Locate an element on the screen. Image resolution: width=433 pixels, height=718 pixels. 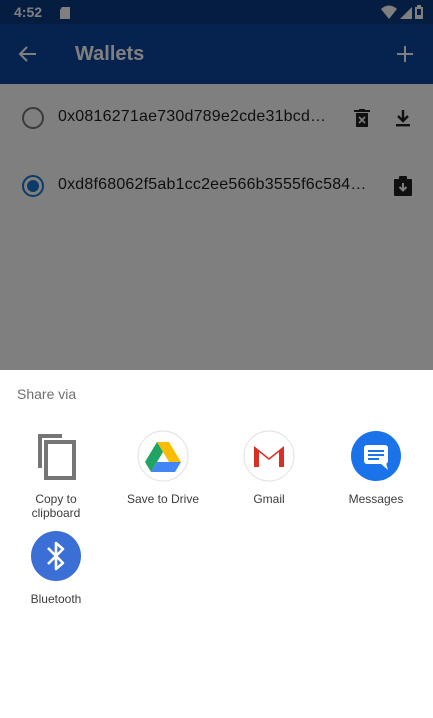
share-target-copy-clipboard: Copy to clipboard is located at coordinates (56, 475).